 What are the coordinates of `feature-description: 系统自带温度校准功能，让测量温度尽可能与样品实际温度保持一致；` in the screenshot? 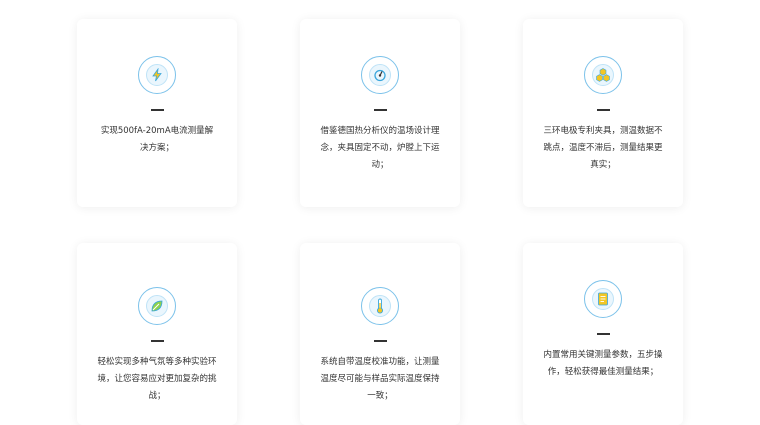 It's located at (380, 379).